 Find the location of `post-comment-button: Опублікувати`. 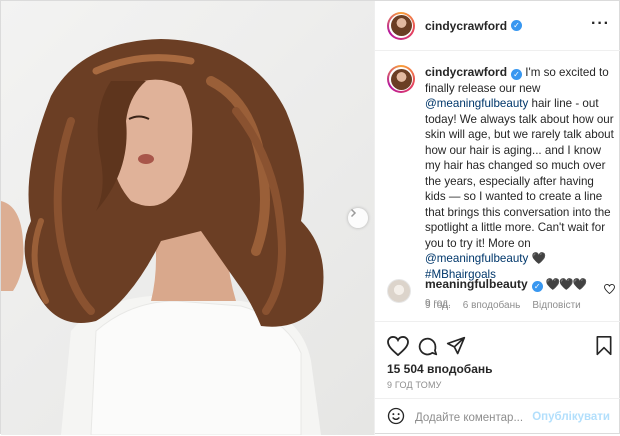

post-comment-button: Опублікувати is located at coordinates (571, 417).